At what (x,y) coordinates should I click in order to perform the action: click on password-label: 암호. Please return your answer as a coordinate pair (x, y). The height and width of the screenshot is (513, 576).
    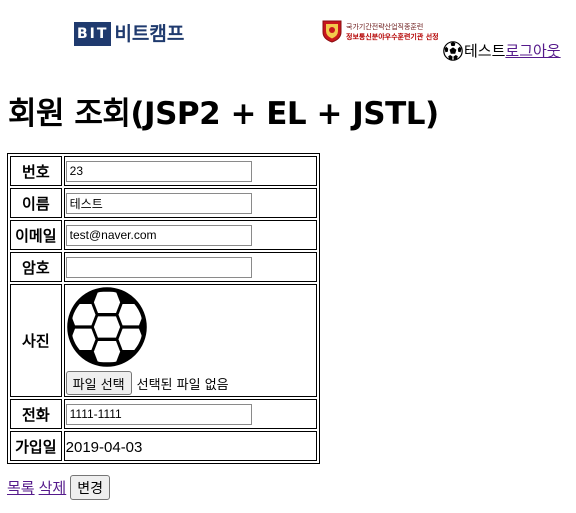
    Looking at the image, I should click on (36, 267).